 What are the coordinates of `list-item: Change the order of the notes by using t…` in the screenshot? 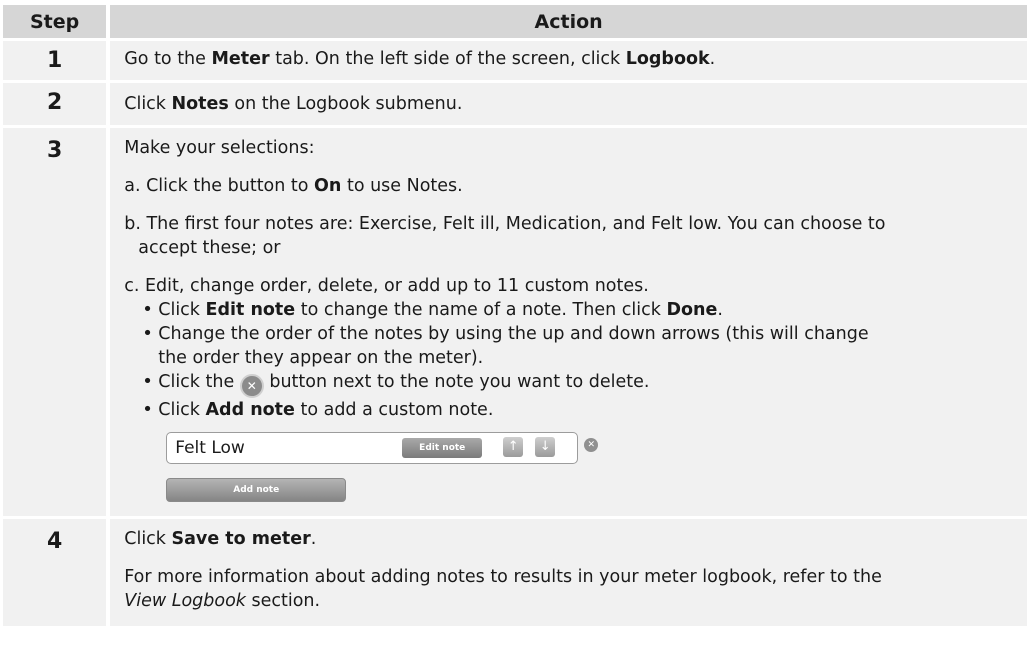 It's located at (584, 346).